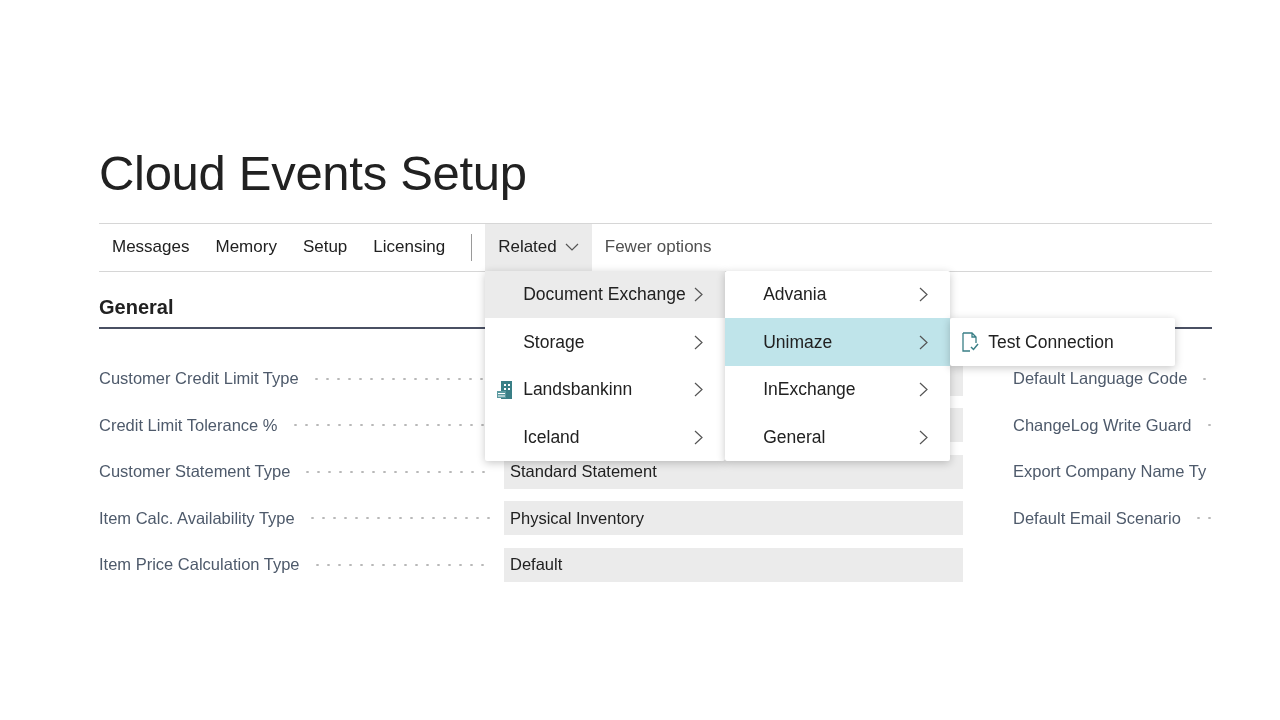 This screenshot has height=720, width=1280. Describe the element at coordinates (838, 342) in the screenshot. I see `menu-item: Unimaze` at that location.